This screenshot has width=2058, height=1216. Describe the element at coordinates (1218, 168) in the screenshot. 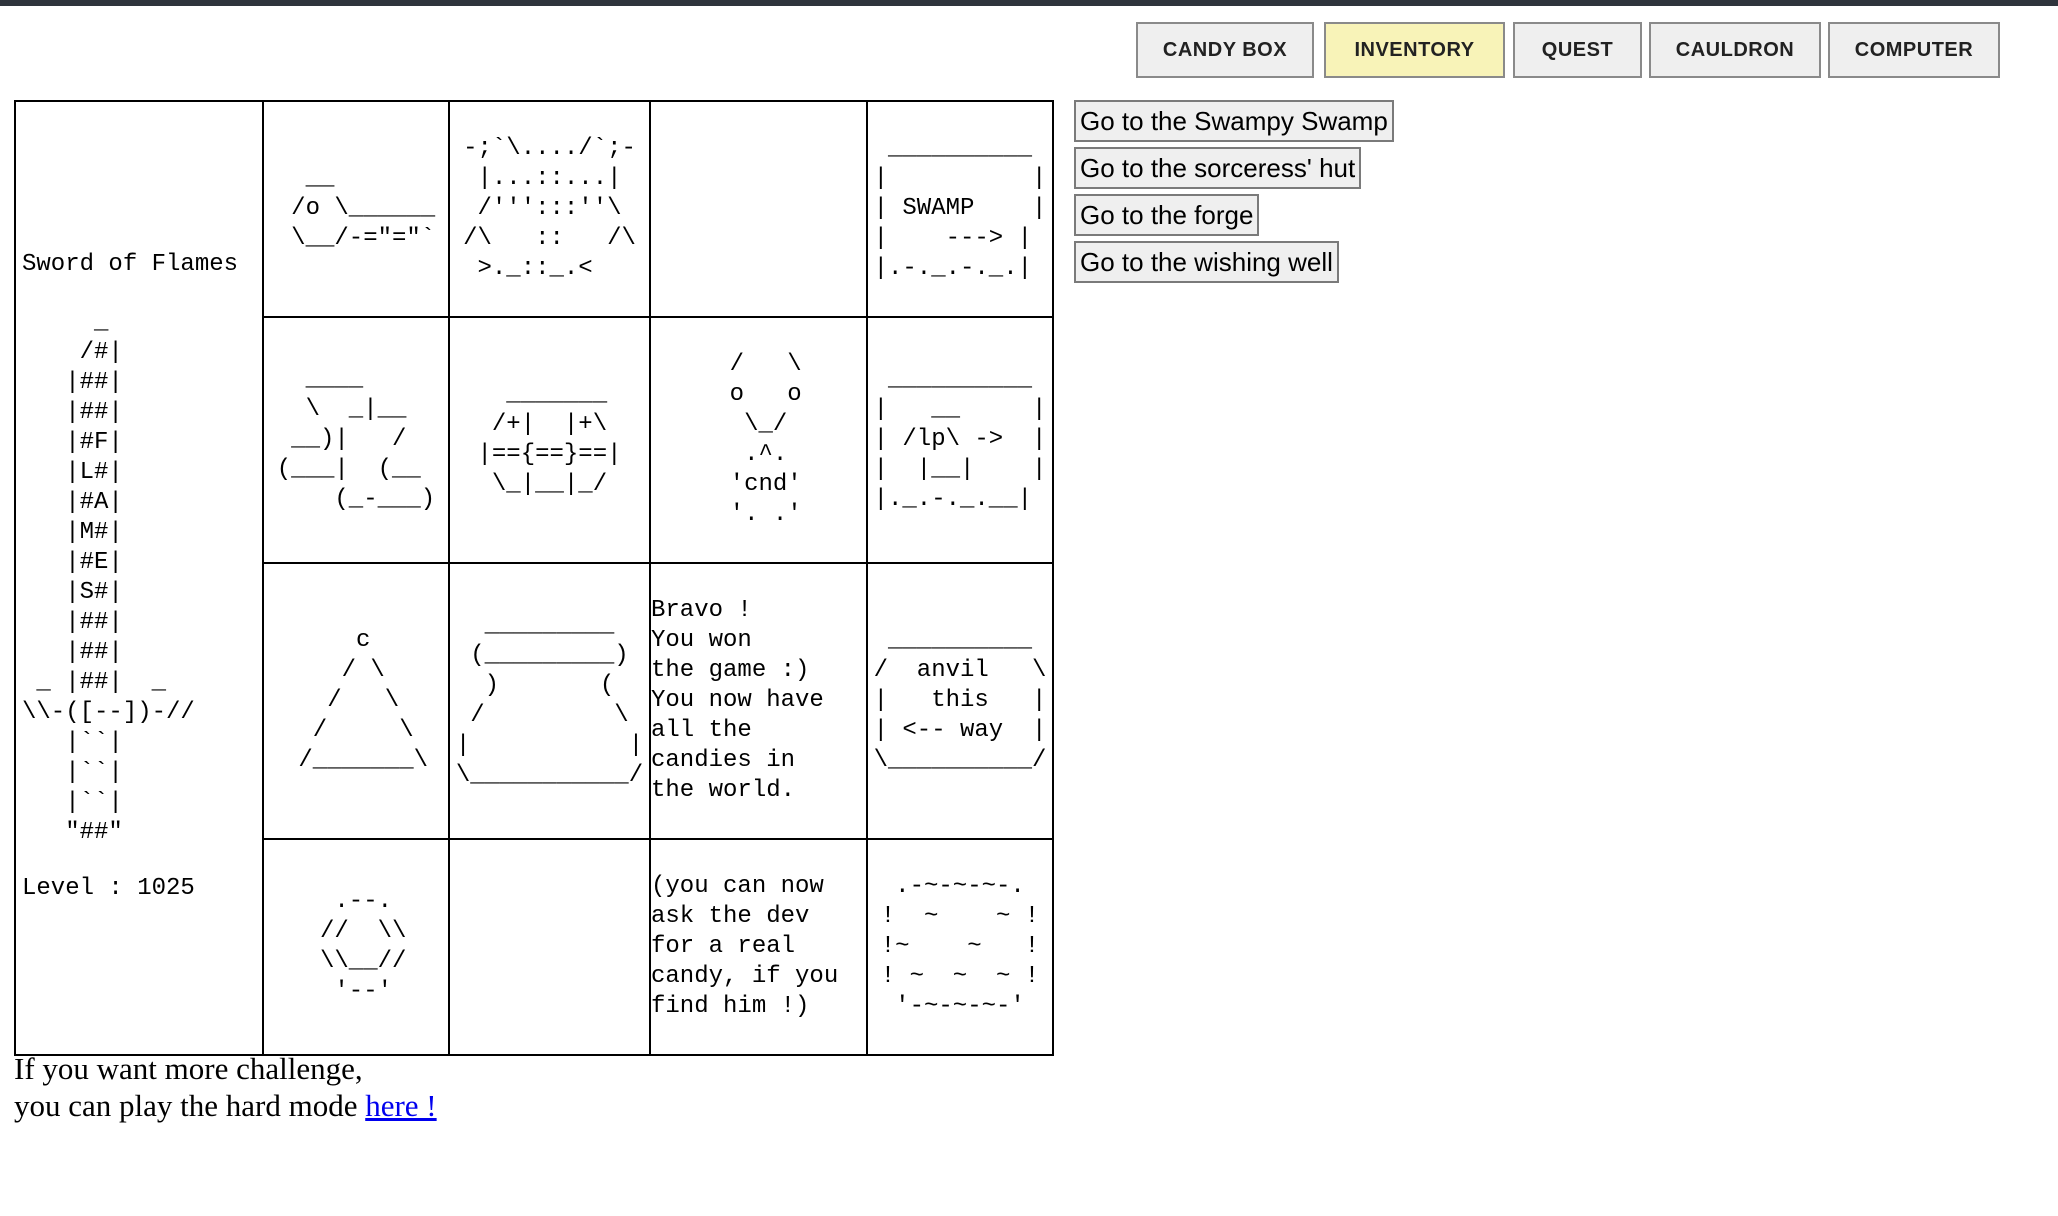

I see `go-sorceress-hut-button: Go to the sorceress' hut` at that location.